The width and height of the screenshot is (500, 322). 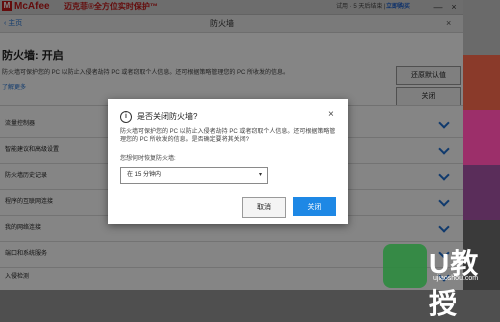 What do you see at coordinates (260, 175) in the screenshot?
I see `dropdown-arrow-icon: ▾` at bounding box center [260, 175].